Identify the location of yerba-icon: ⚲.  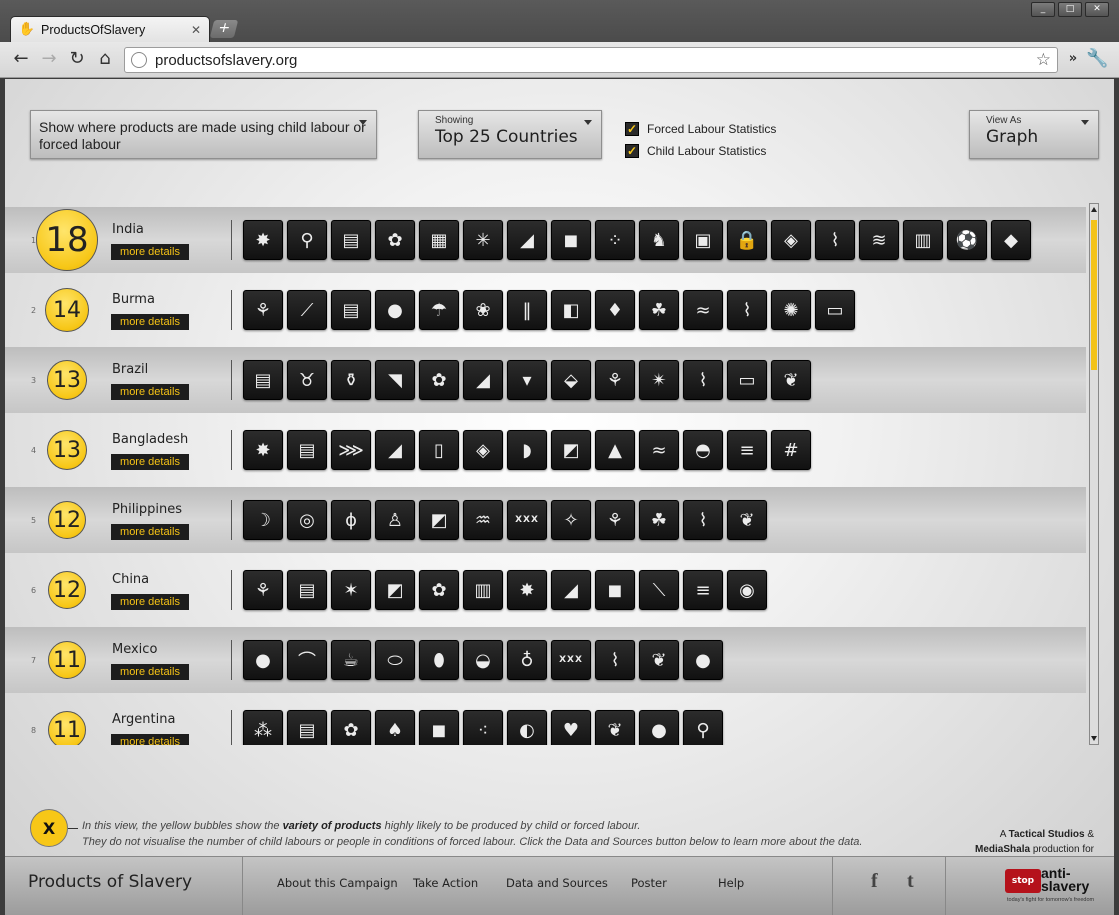
(703, 727).